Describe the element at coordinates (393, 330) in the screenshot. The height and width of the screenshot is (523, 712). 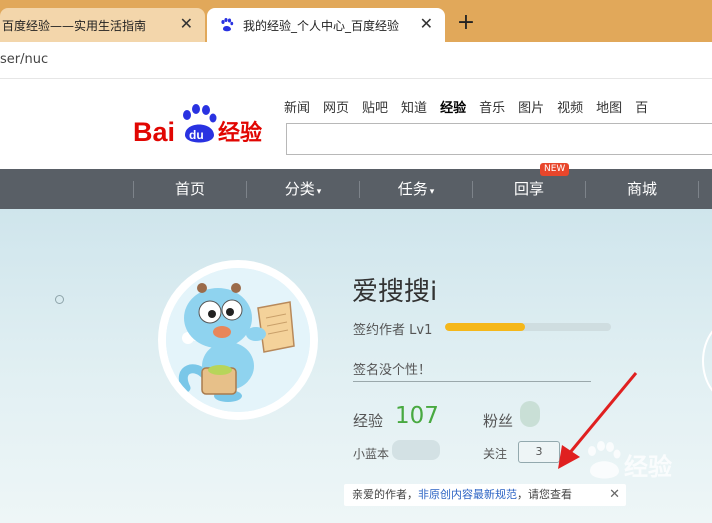
I see `author-level: 签约作者 Lv1` at that location.